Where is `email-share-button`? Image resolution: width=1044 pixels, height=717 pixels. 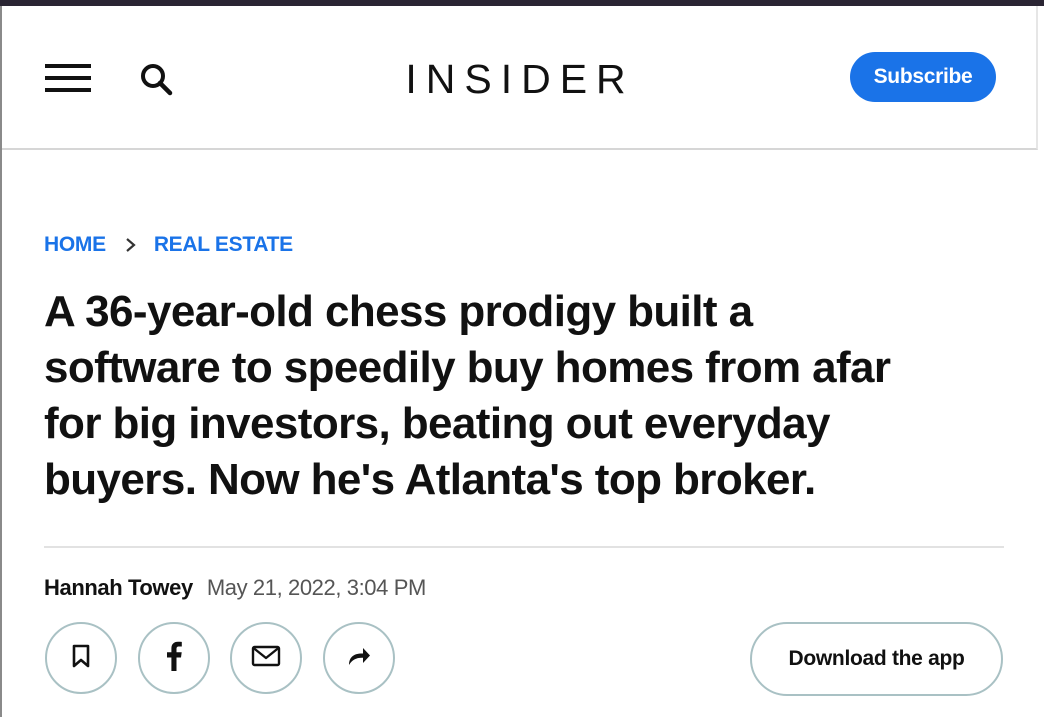 email-share-button is located at coordinates (266, 658).